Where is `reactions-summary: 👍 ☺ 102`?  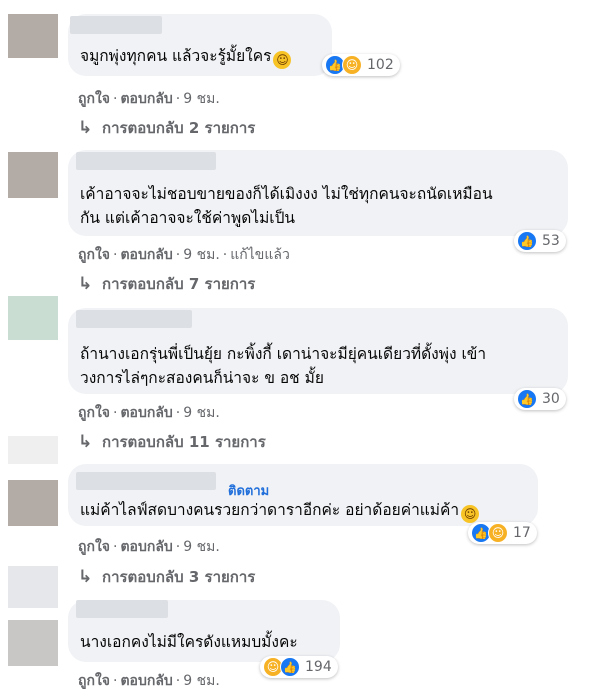 reactions-summary: 👍 ☺ 102 is located at coordinates (361, 65).